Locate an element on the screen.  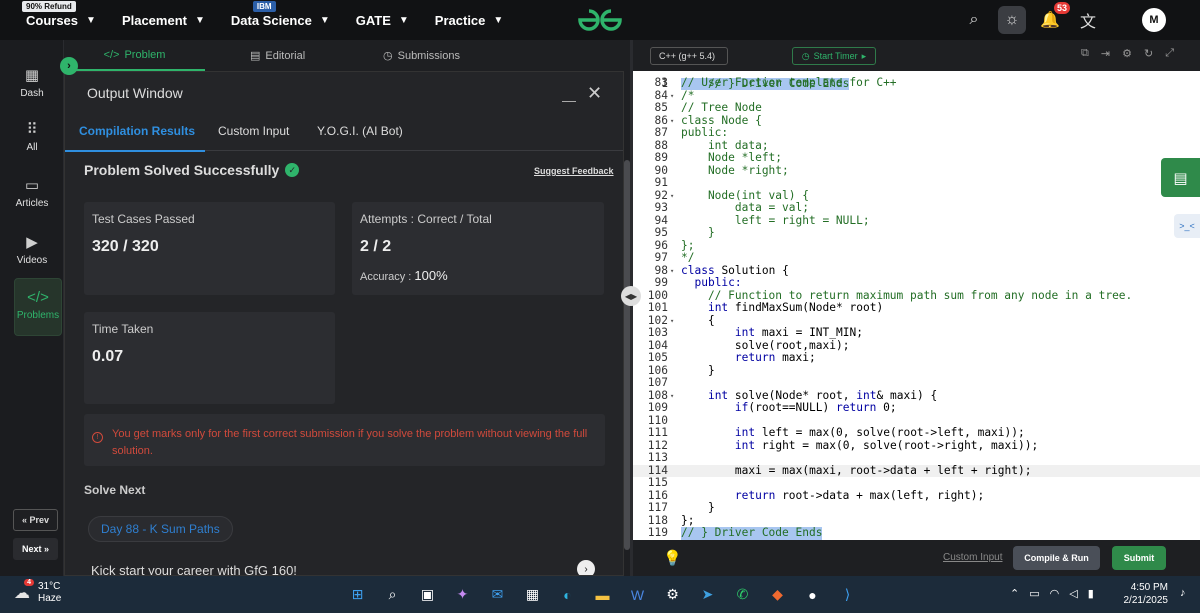
code-line: 85 // Tree Node is located at coordinates (916, 108).